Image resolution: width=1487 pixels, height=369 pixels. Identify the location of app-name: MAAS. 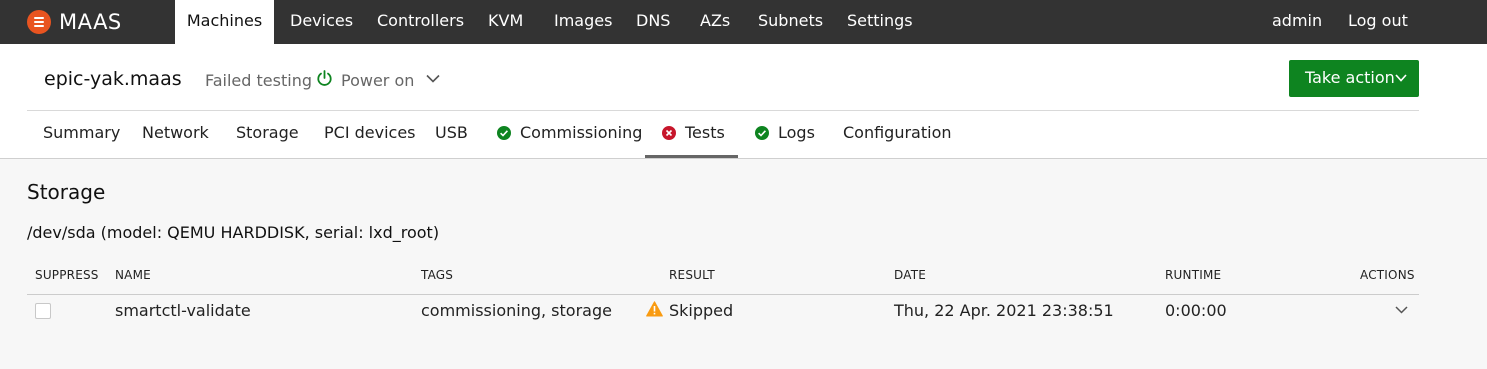
(90, 22).